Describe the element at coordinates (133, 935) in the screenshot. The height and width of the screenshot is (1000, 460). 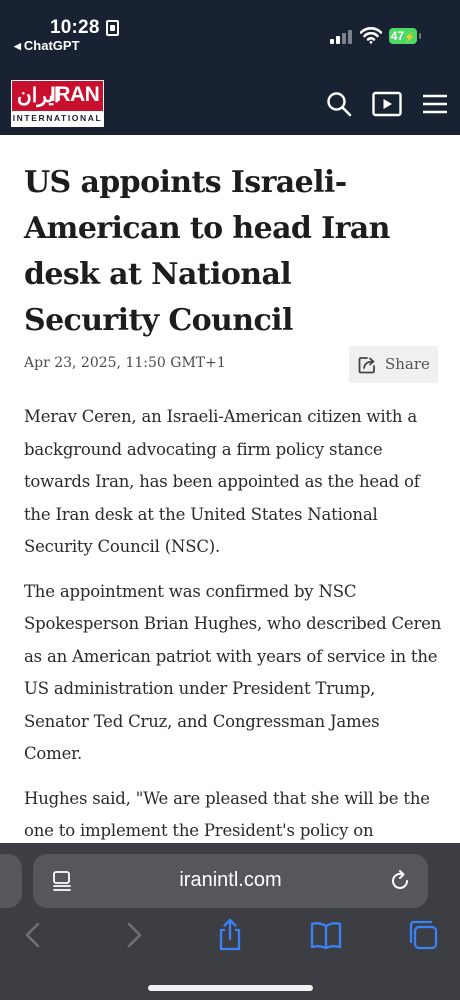
I see `forward-icon` at that location.